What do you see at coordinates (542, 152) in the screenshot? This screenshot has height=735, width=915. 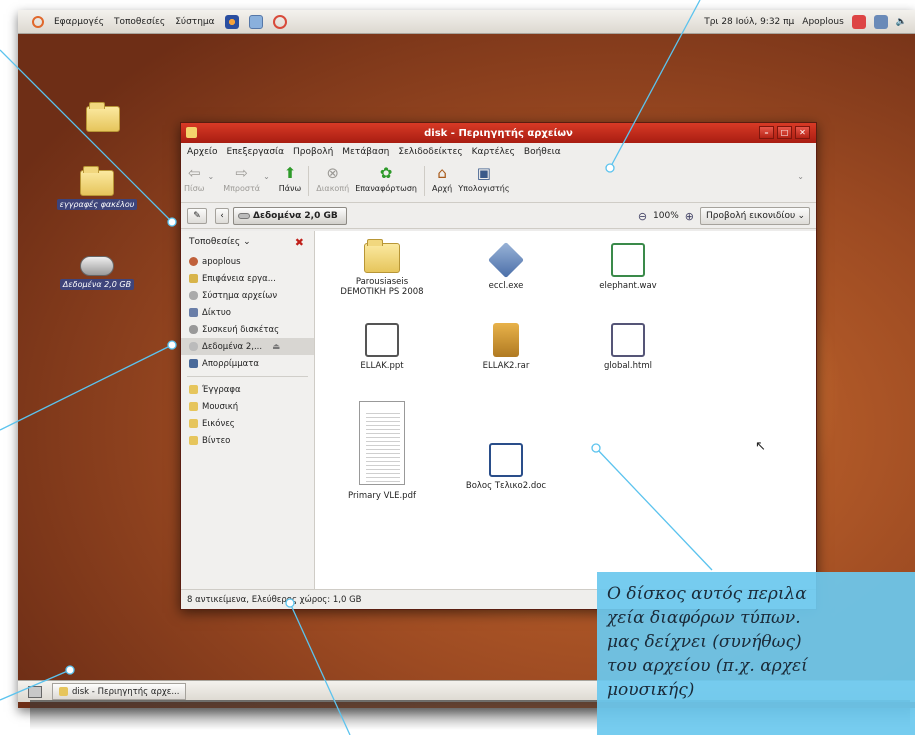 I see `menu-help: Βοήθεια` at bounding box center [542, 152].